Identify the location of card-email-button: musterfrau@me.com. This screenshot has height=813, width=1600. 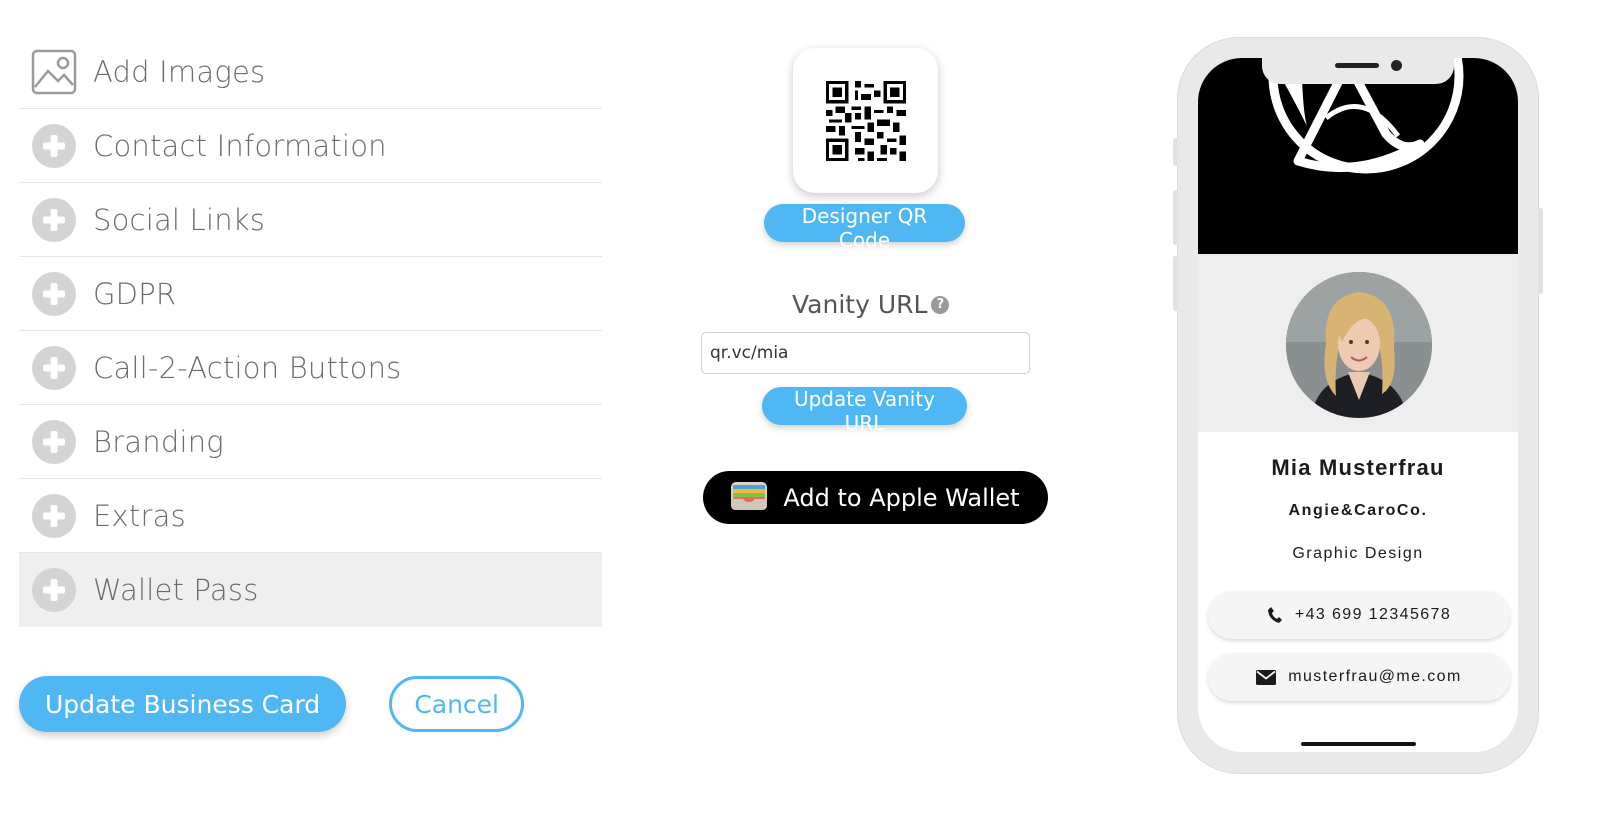
(1359, 677).